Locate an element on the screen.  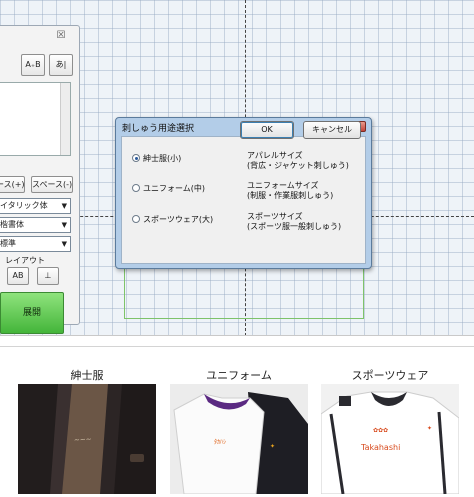
radio-selected-icon is located at coordinates (136, 158).